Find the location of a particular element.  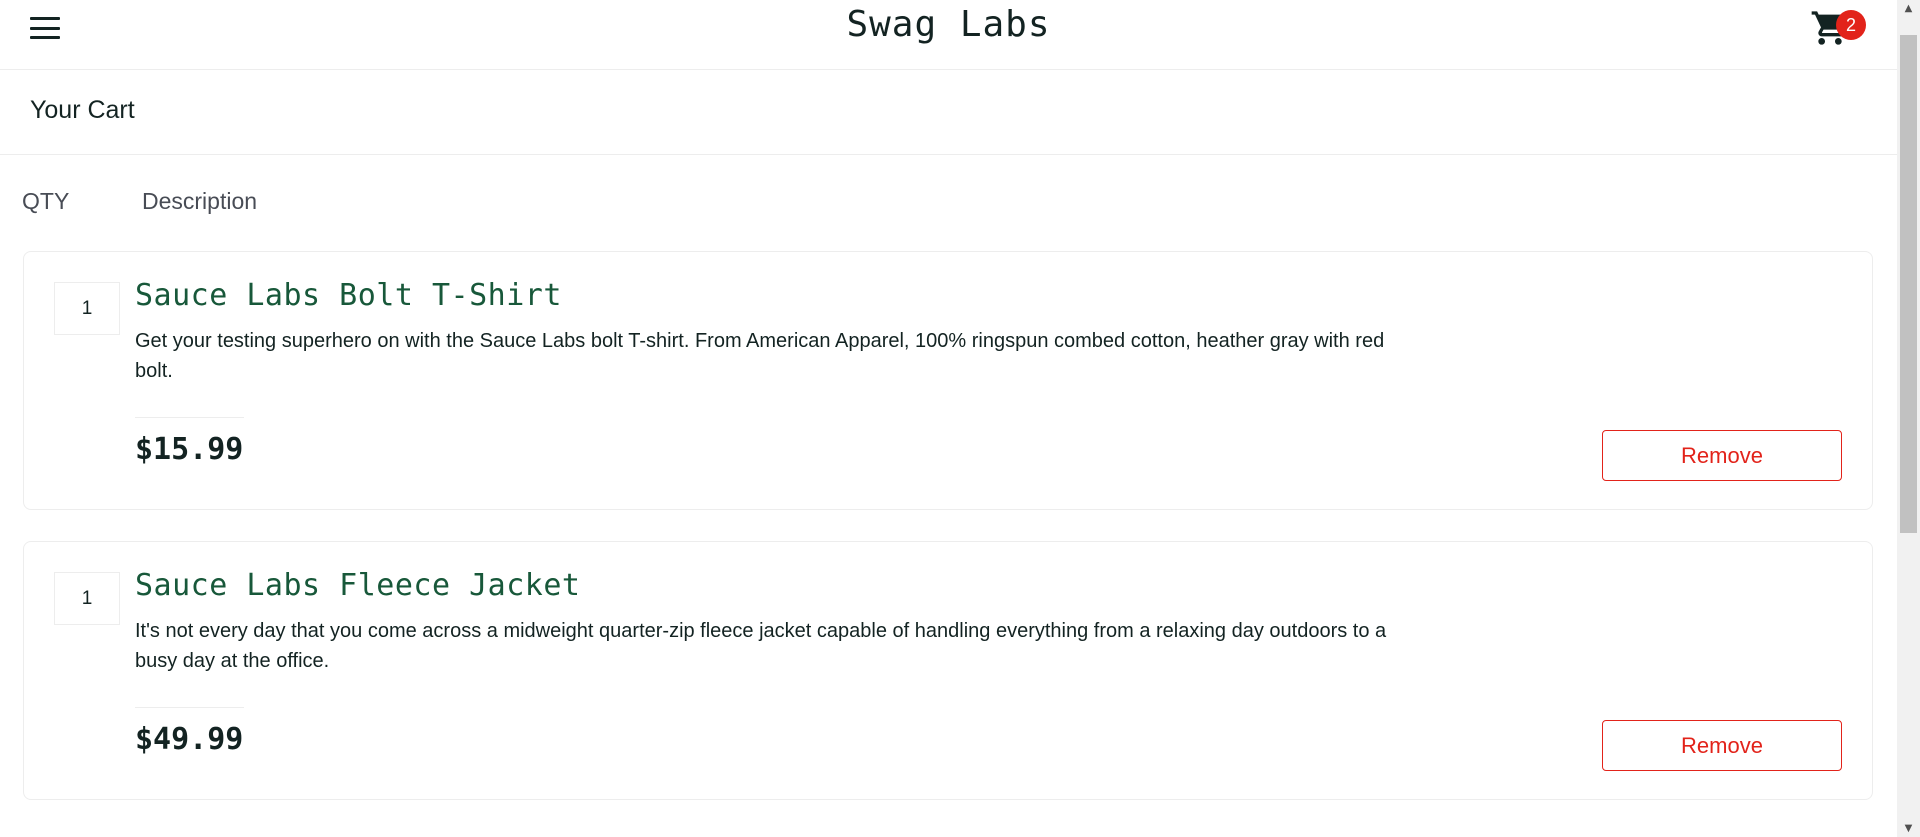

item-price: $49.99 is located at coordinates (189, 739).